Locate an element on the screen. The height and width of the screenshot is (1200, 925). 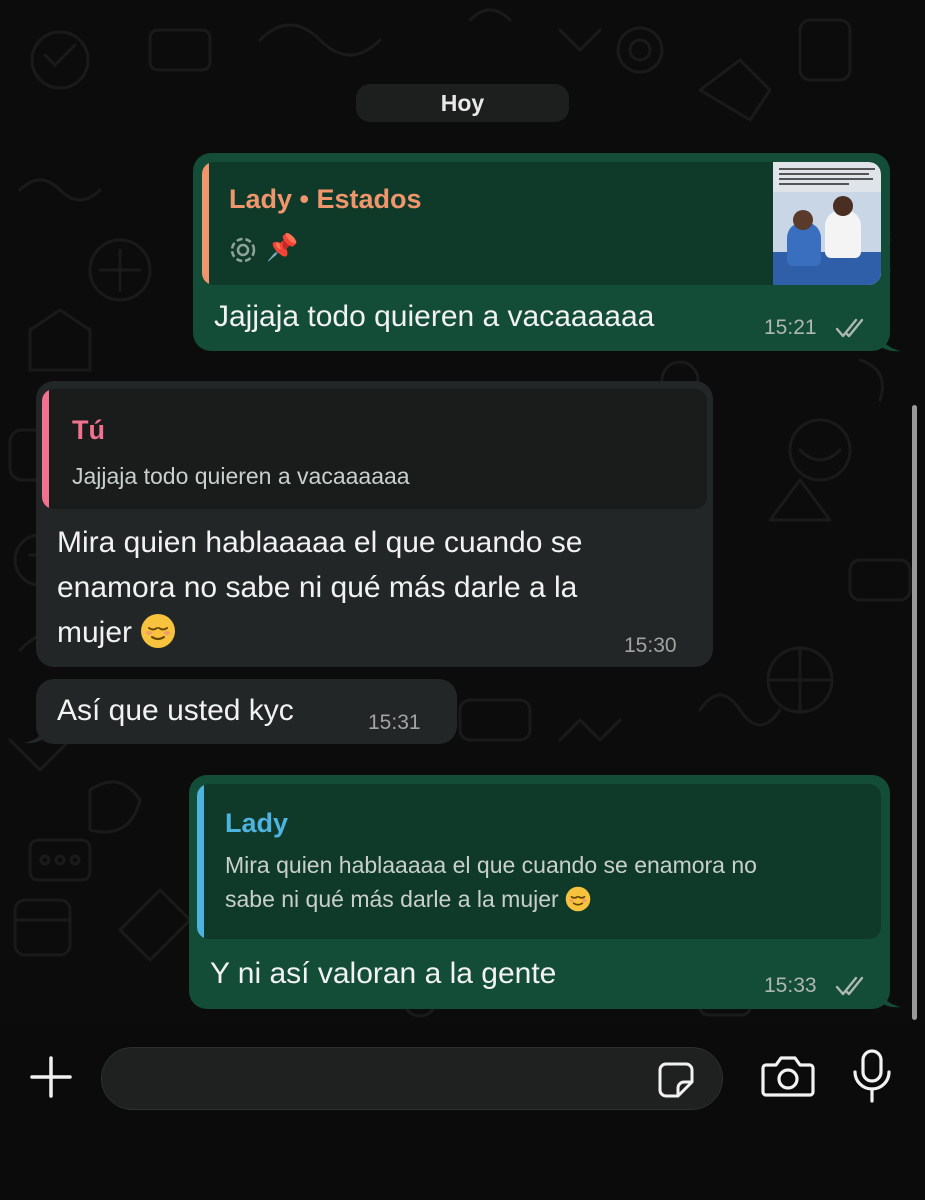
quote-author: Lady • Estados is located at coordinates (325, 199).